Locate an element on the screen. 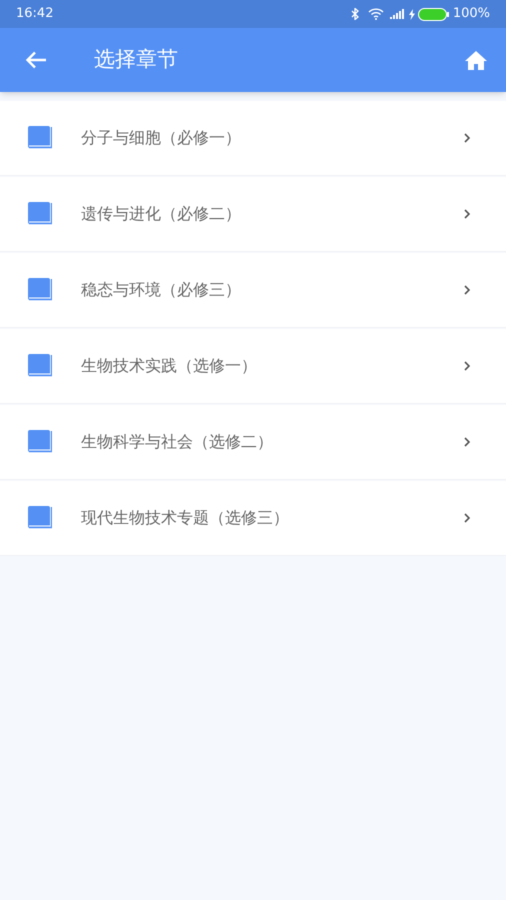 The image size is (506, 900). chapter-label: 分子与细胞（必修一） is located at coordinates (161, 138).